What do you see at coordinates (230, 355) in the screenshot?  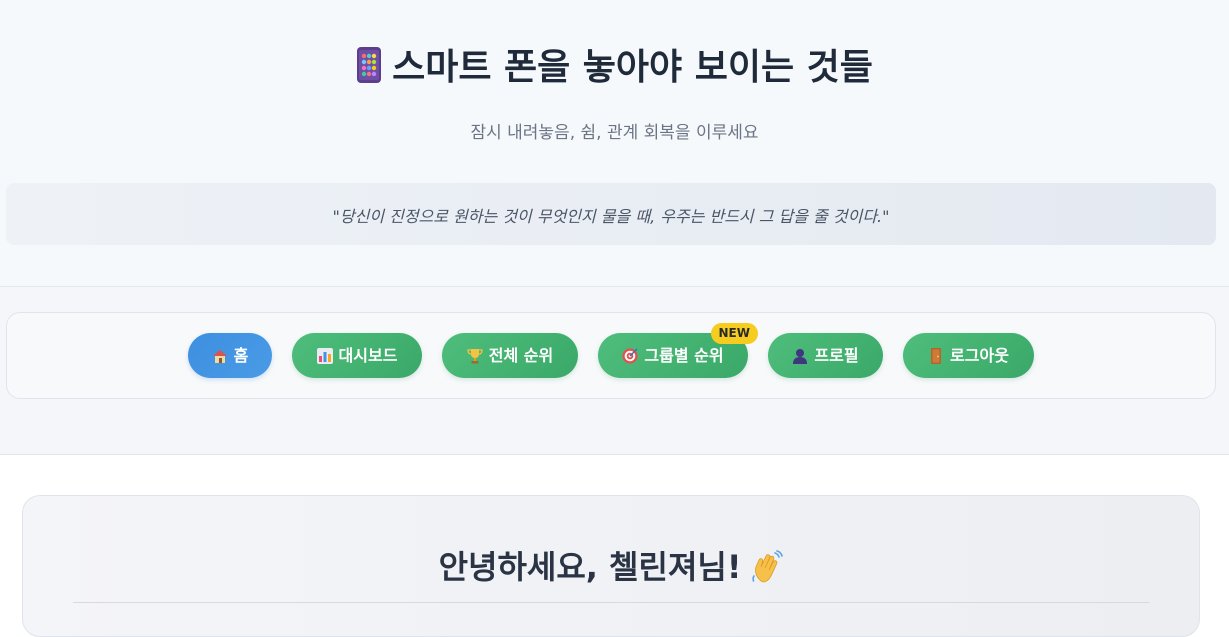 I see `nav-home-button: 홈` at bounding box center [230, 355].